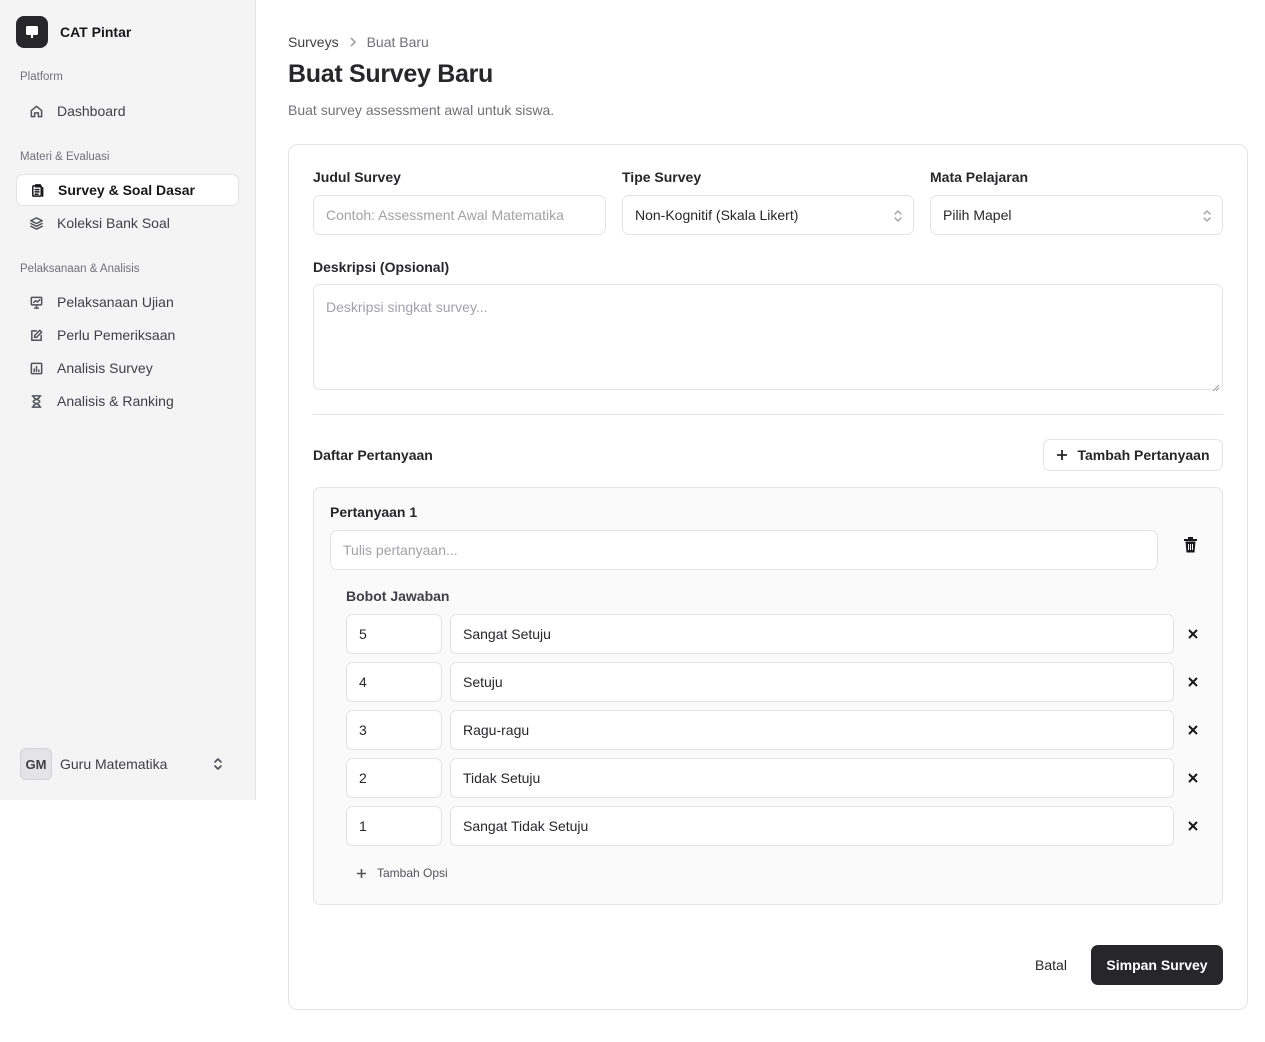 The image size is (1265, 1042). Describe the element at coordinates (977, 215) in the screenshot. I see `subject-select-value: Pilih Mapel` at that location.